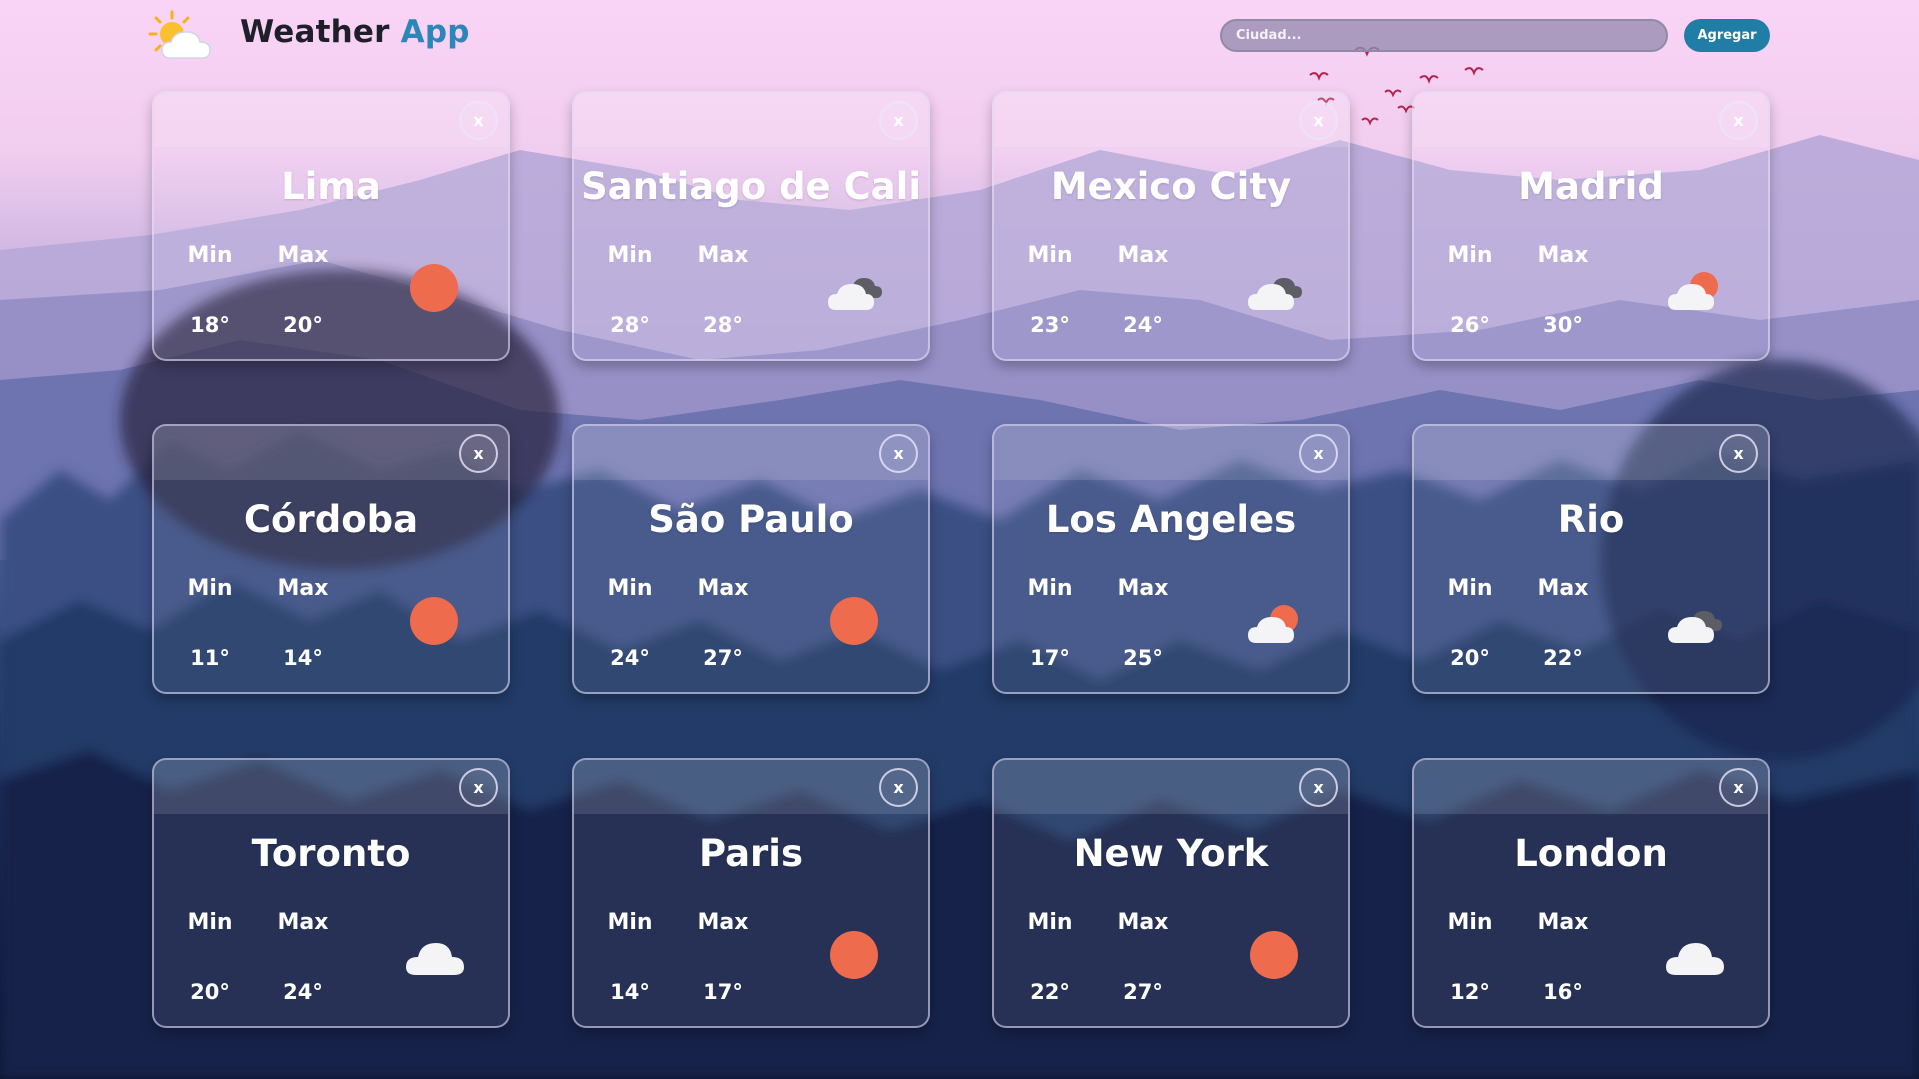  Describe the element at coordinates (1563, 325) in the screenshot. I see `max-temp: 30°` at that location.